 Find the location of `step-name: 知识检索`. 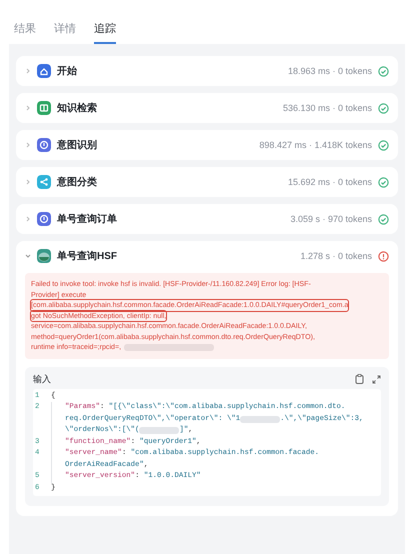

step-name: 知识检索 is located at coordinates (77, 108).